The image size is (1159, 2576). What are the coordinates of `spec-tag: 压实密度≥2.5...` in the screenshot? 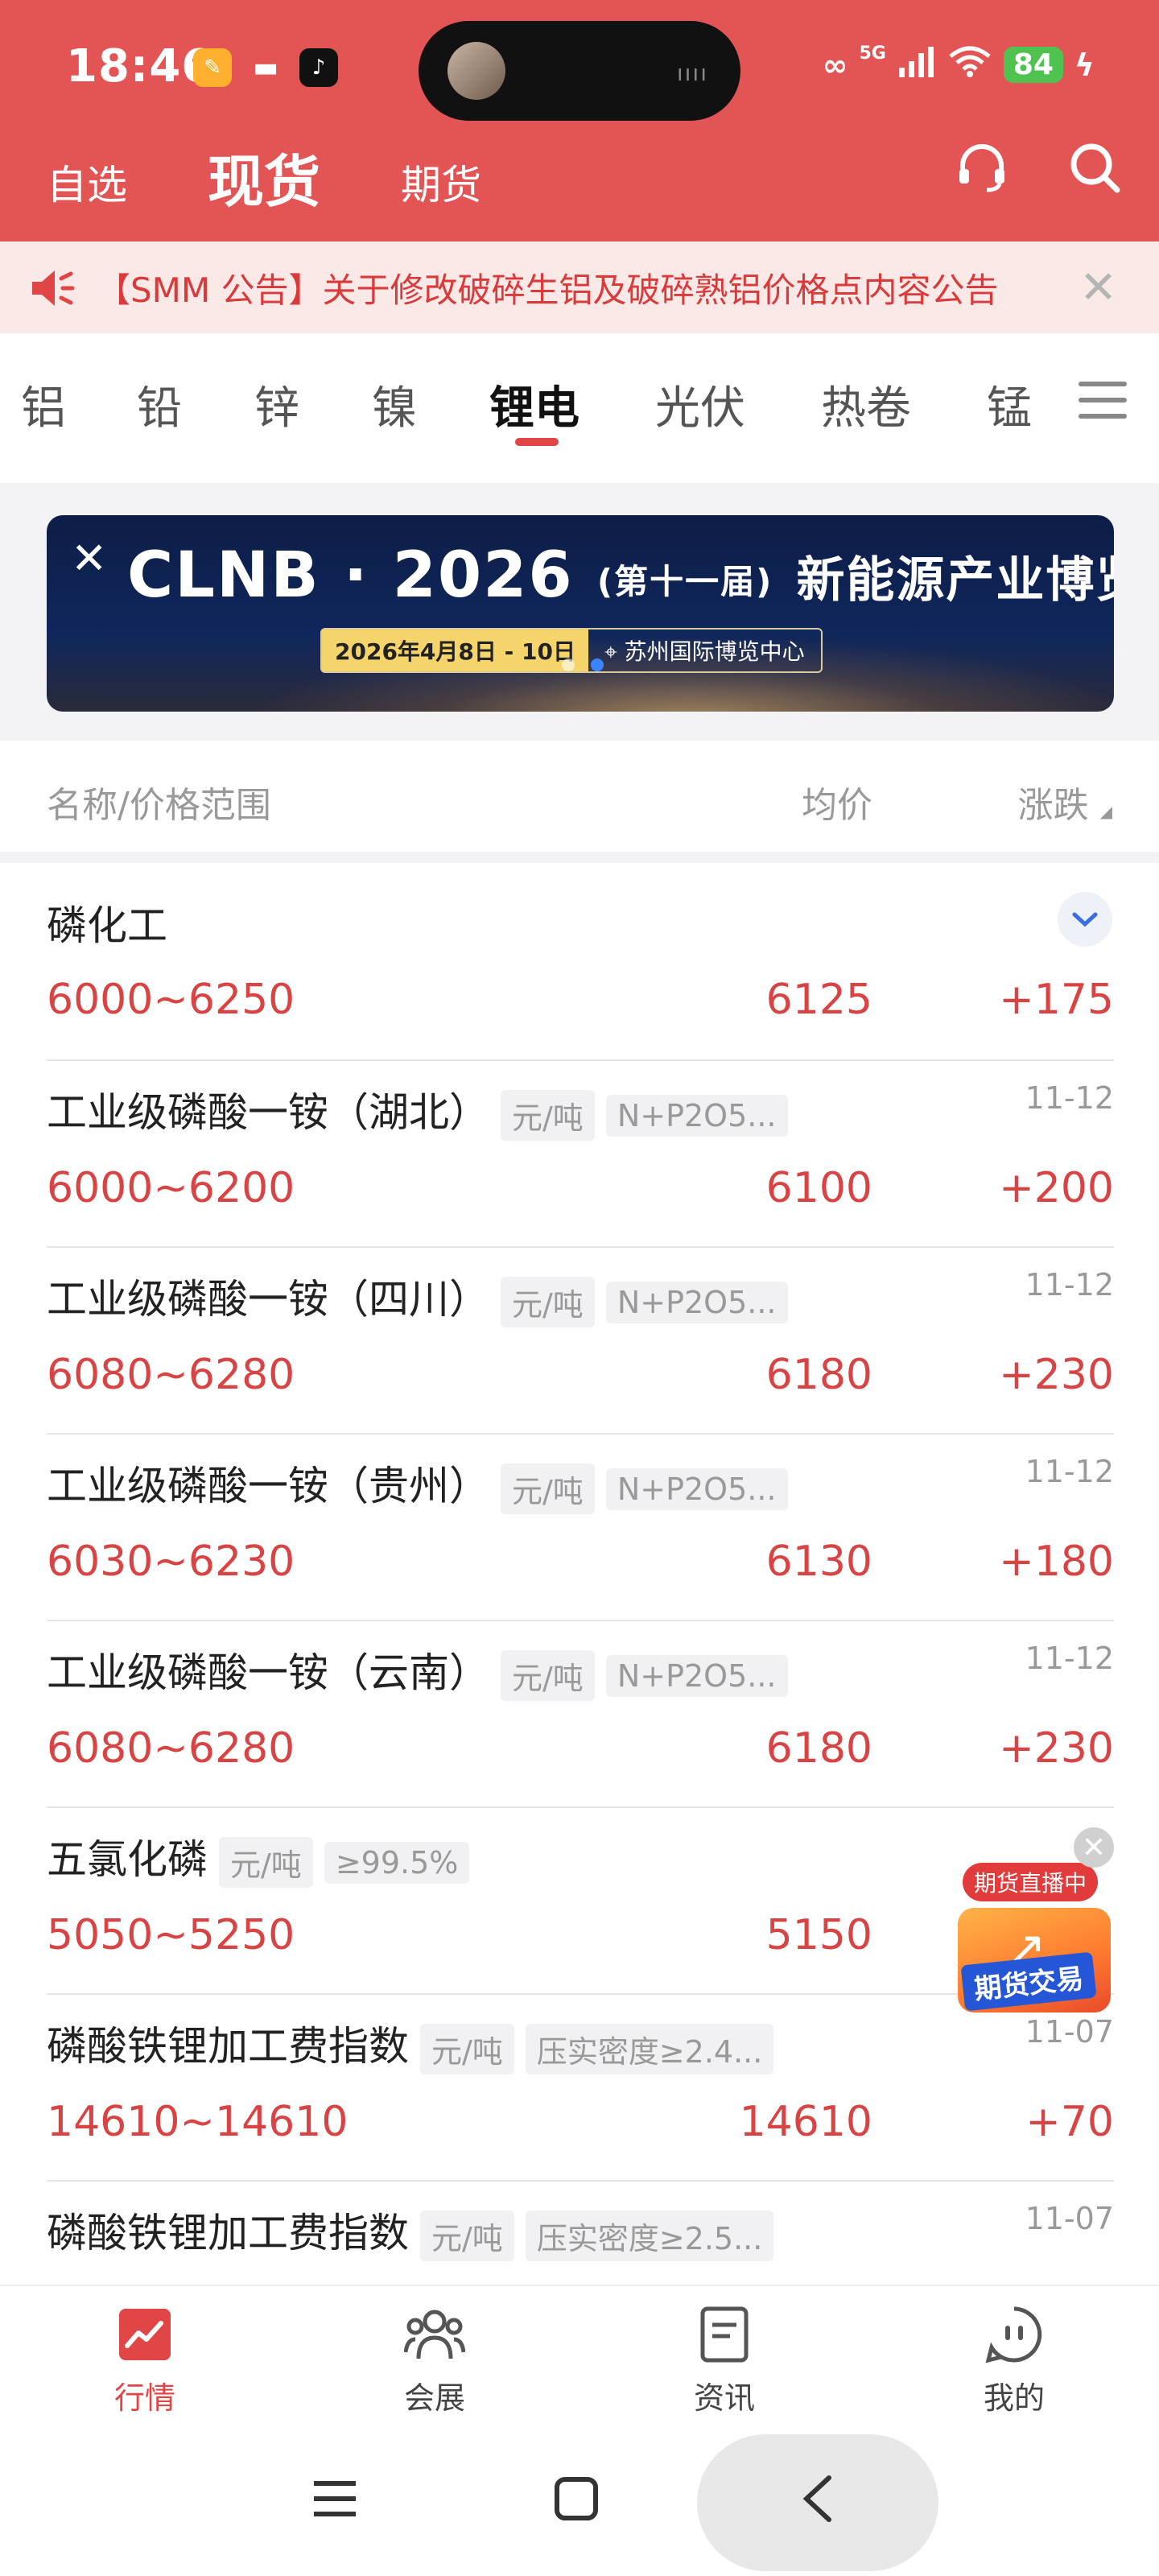 It's located at (649, 2236).